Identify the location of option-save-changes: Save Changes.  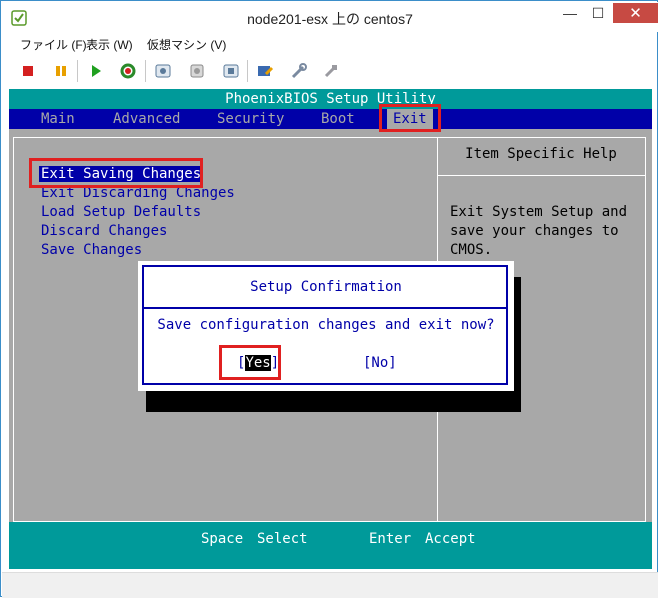
(91, 250).